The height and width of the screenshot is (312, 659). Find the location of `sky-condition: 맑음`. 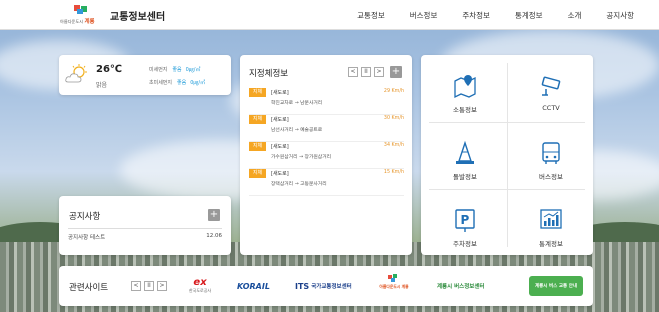

sky-condition: 맑음 is located at coordinates (102, 85).